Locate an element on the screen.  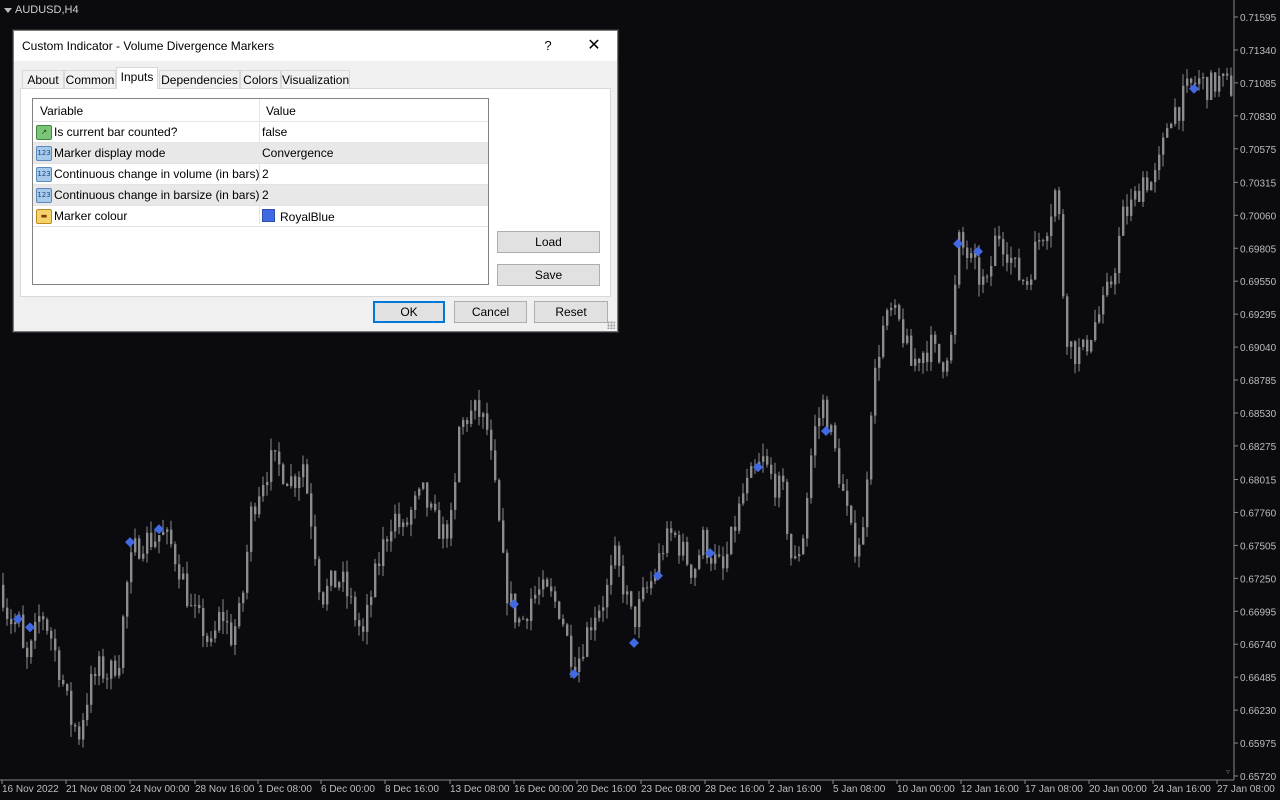
variable-value: false is located at coordinates (274, 132).